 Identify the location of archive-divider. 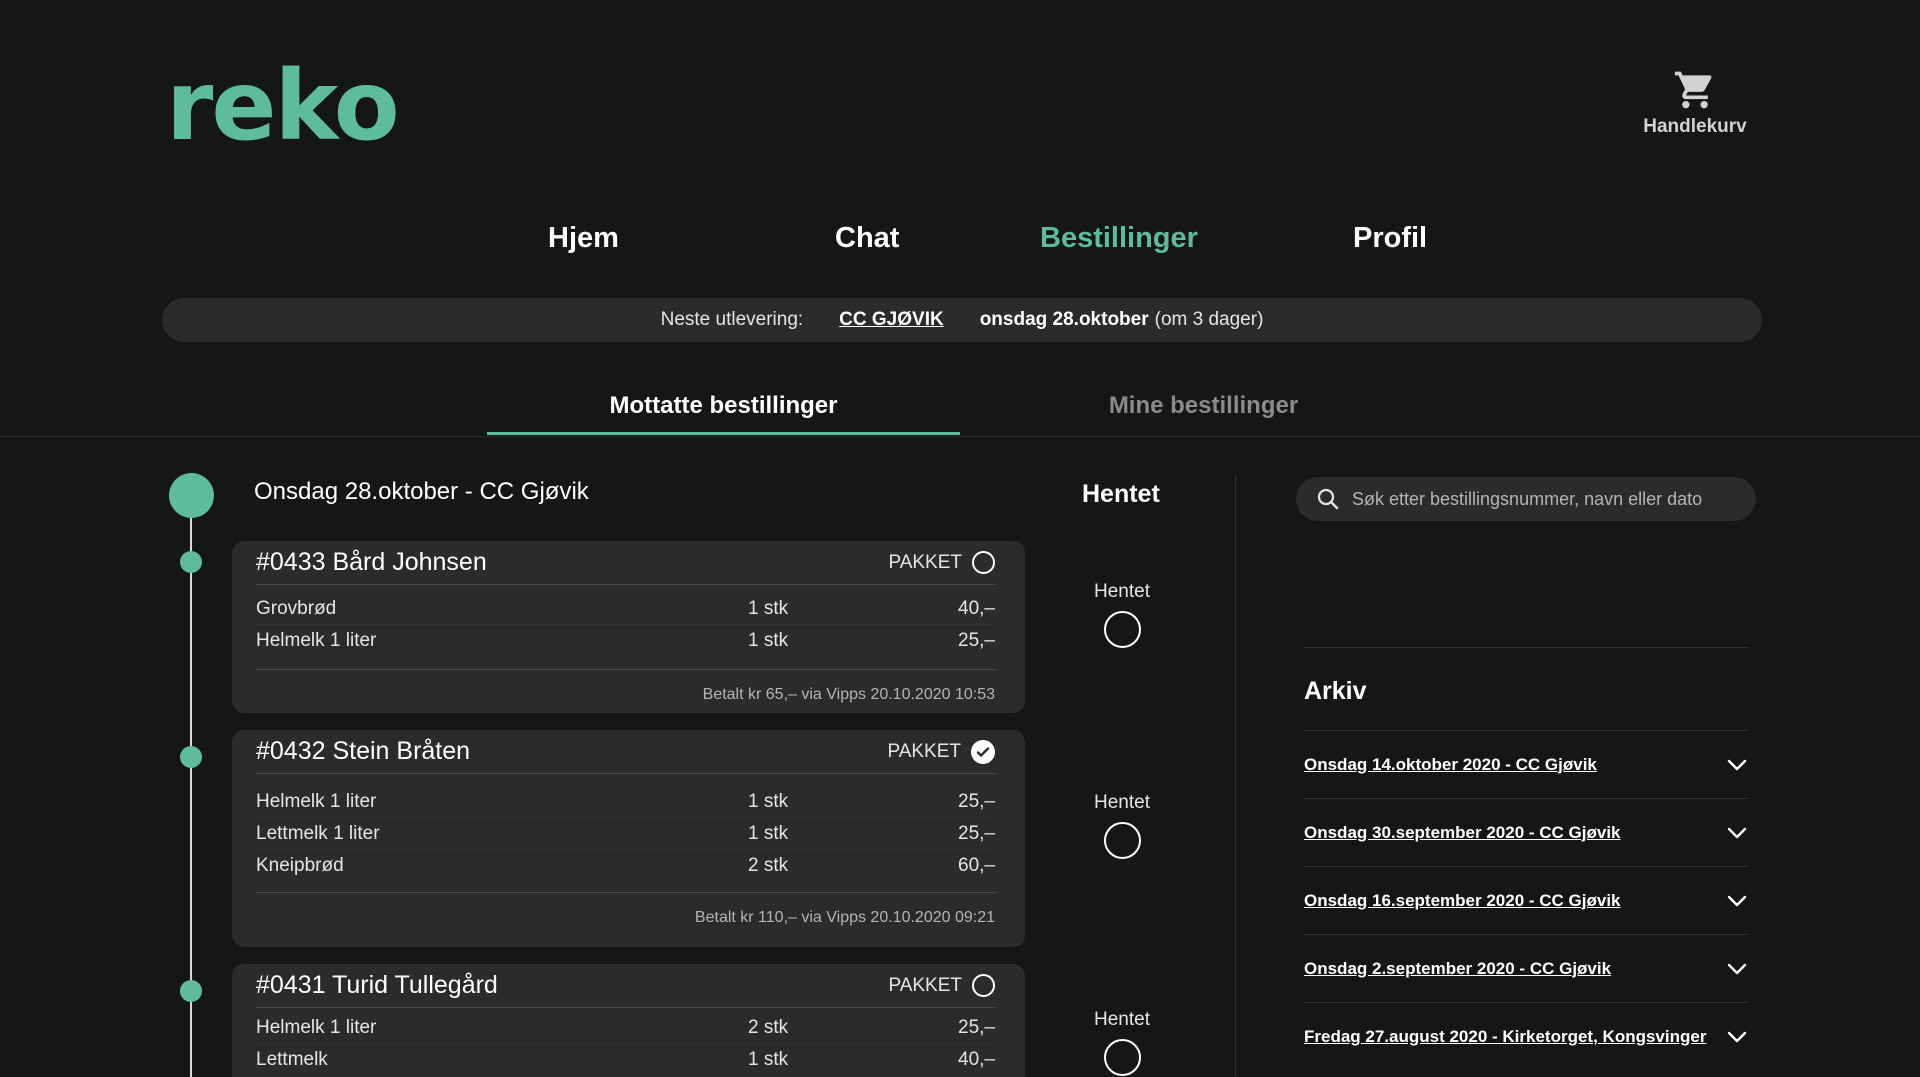
(1526, 647).